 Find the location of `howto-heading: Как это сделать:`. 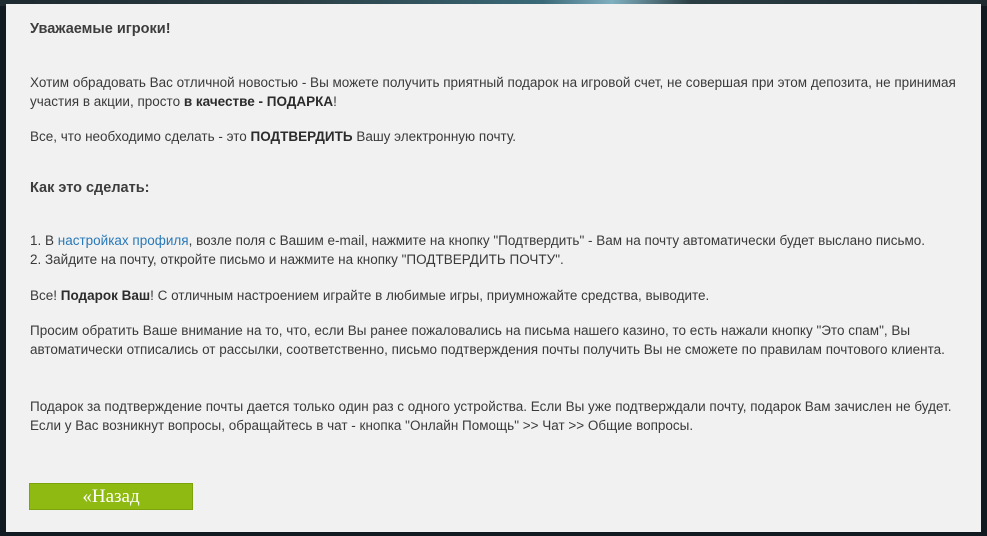

howto-heading: Как это сделать: is located at coordinates (90, 188).